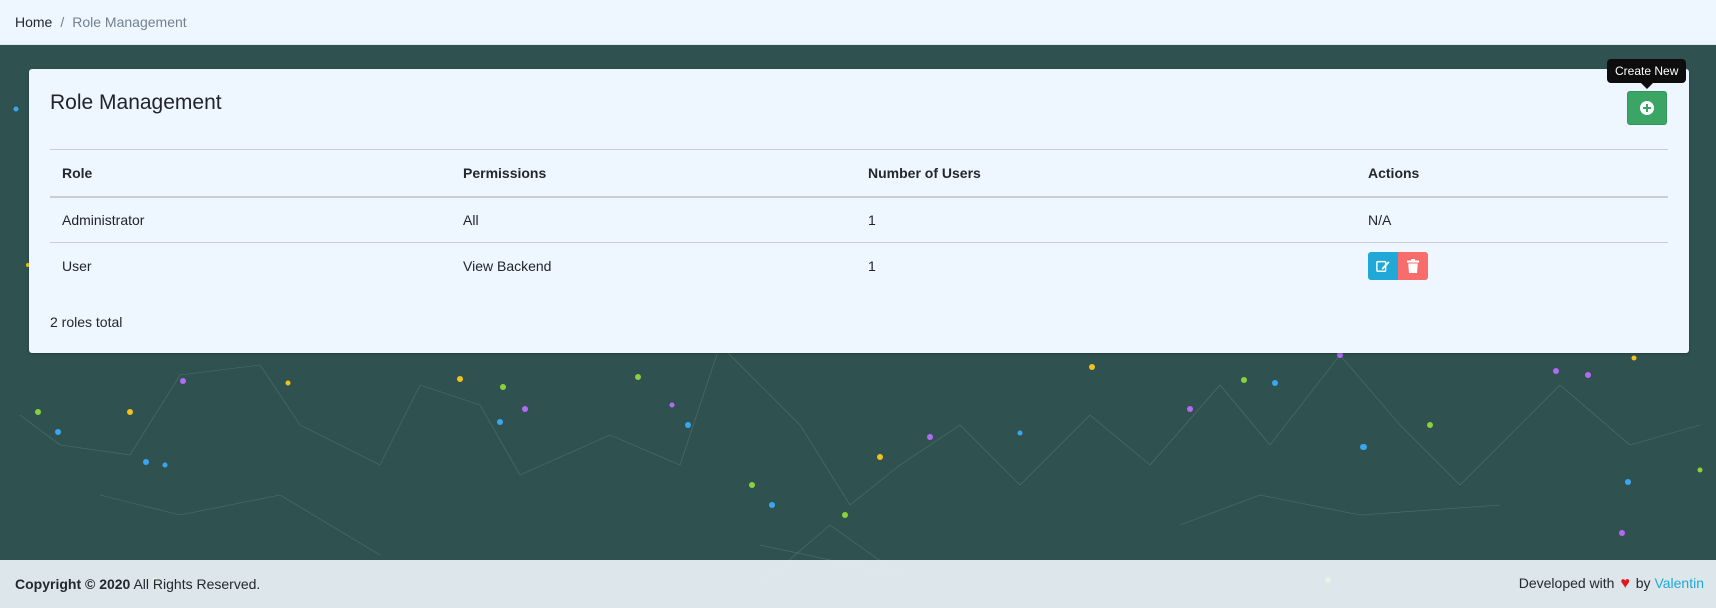 Image resolution: width=1716 pixels, height=608 pixels. I want to click on footer-copyright: Copyright © 2020 All Rights Reserved., so click(137, 584).